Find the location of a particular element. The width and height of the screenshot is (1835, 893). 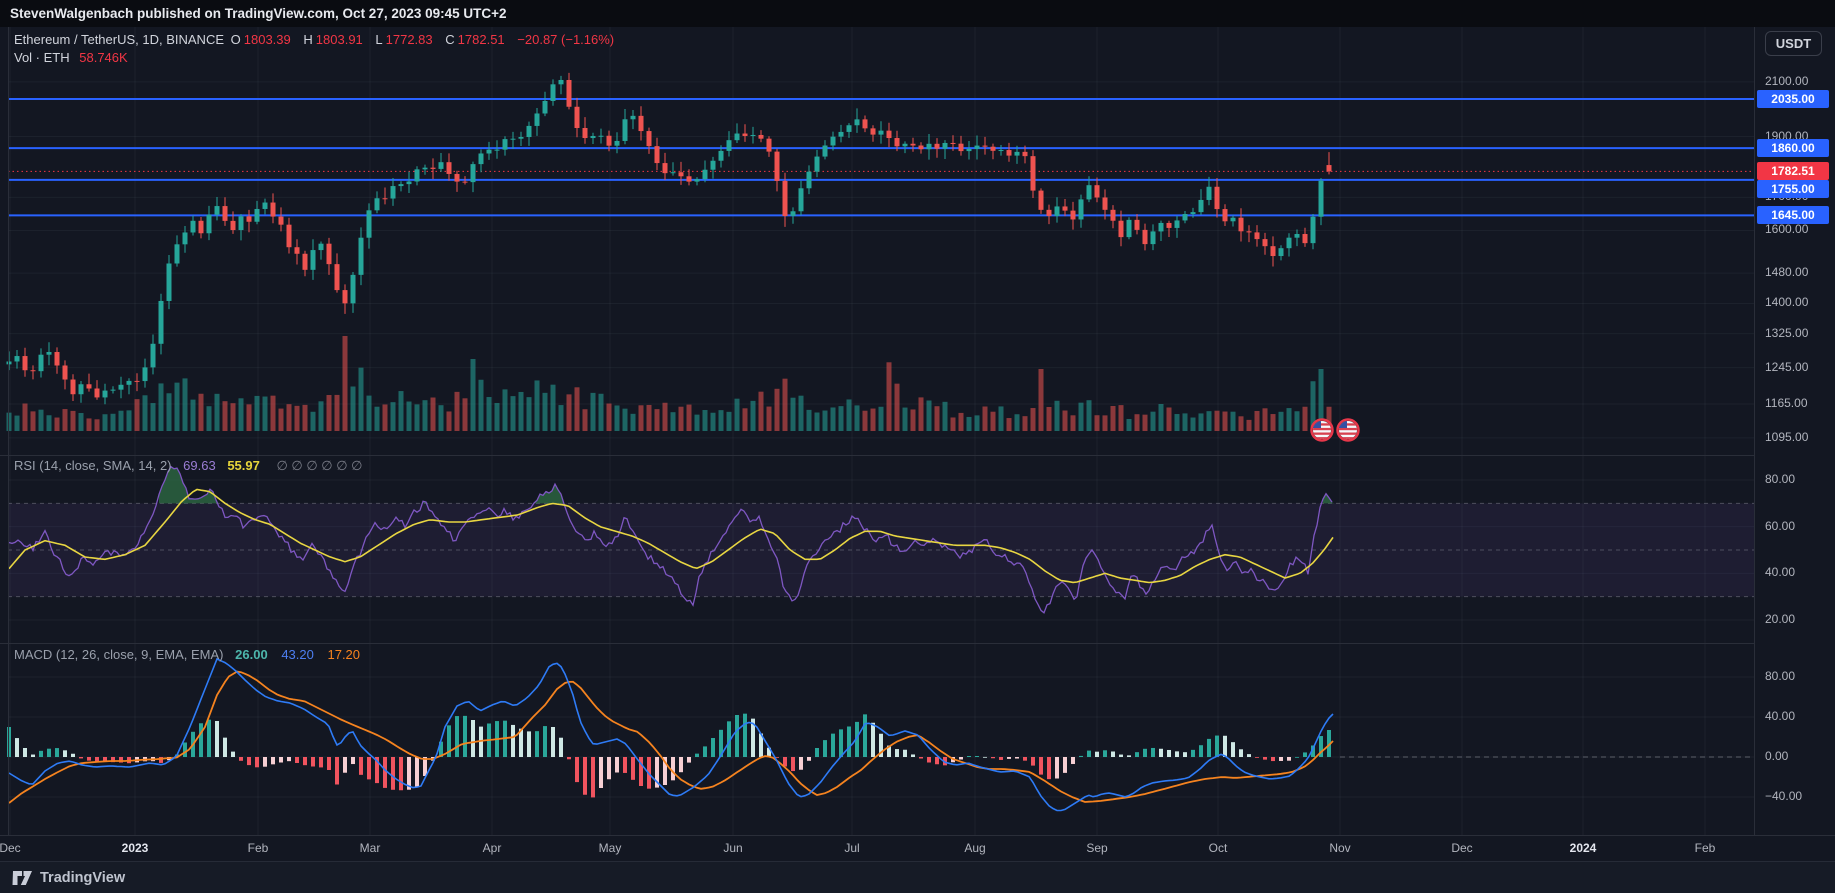

ohlc-close-label: C is located at coordinates (450, 39).